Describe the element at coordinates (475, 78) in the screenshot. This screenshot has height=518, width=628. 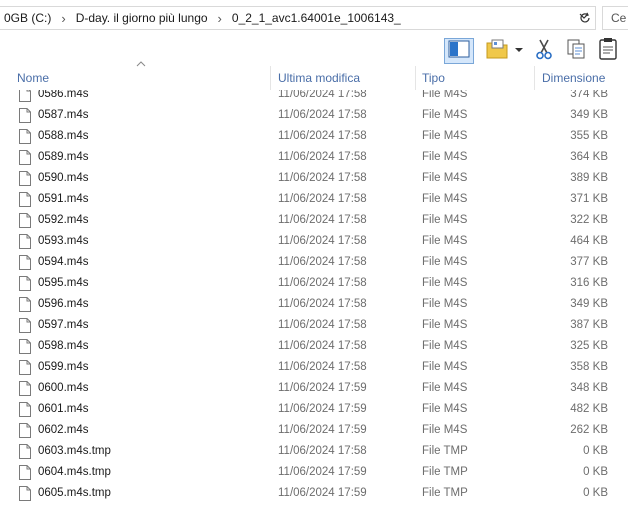
I see `column-header-type: Tipo` at that location.